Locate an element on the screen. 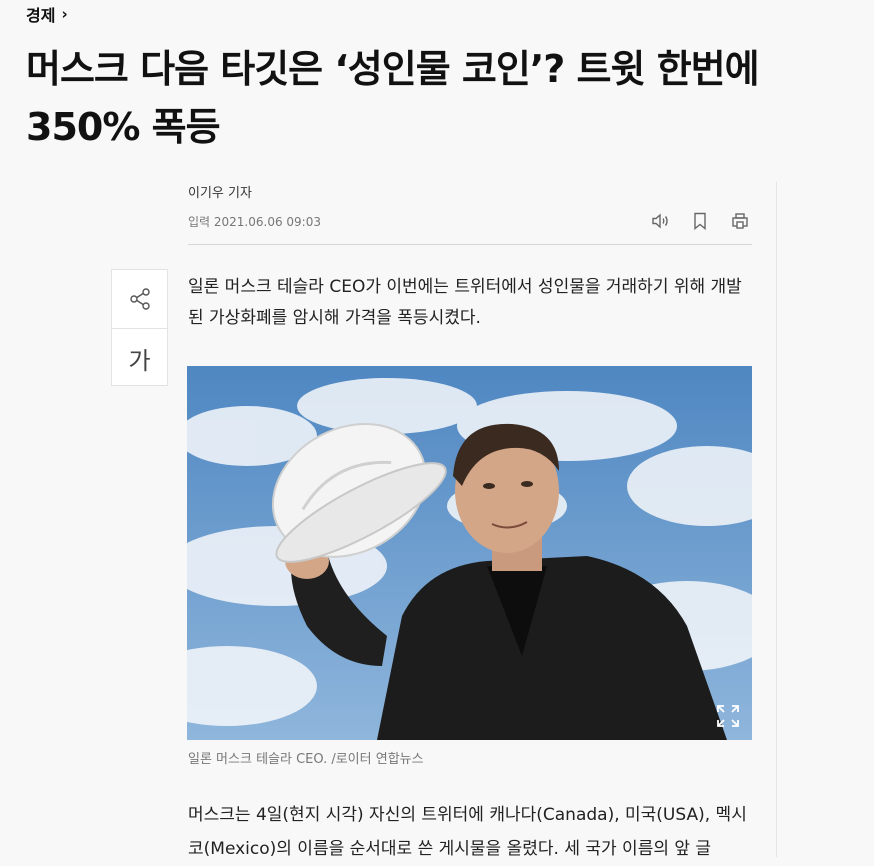  speaker-icon is located at coordinates (660, 221).